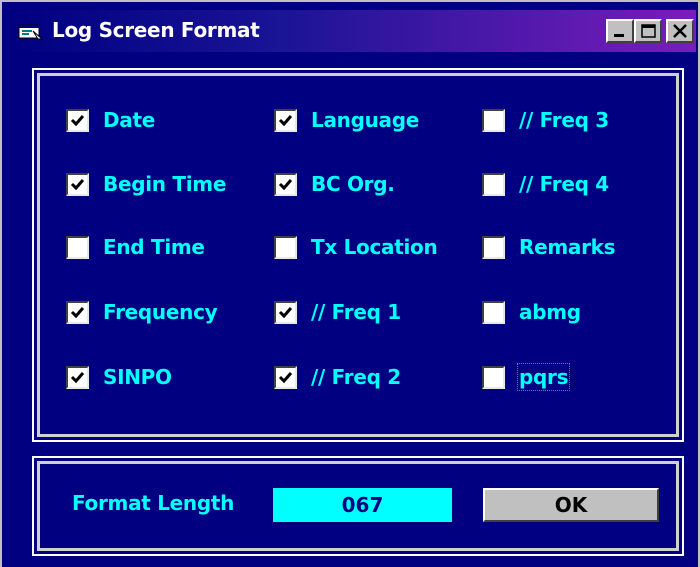 The image size is (700, 567). I want to click on format-length-label: Format Length, so click(153, 503).